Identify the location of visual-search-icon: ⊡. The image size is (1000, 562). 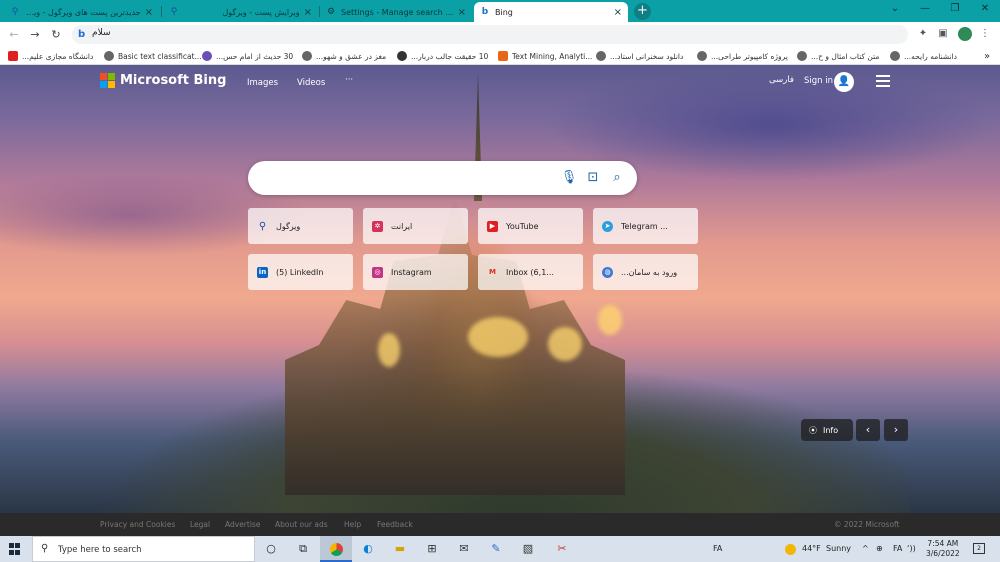
(593, 178).